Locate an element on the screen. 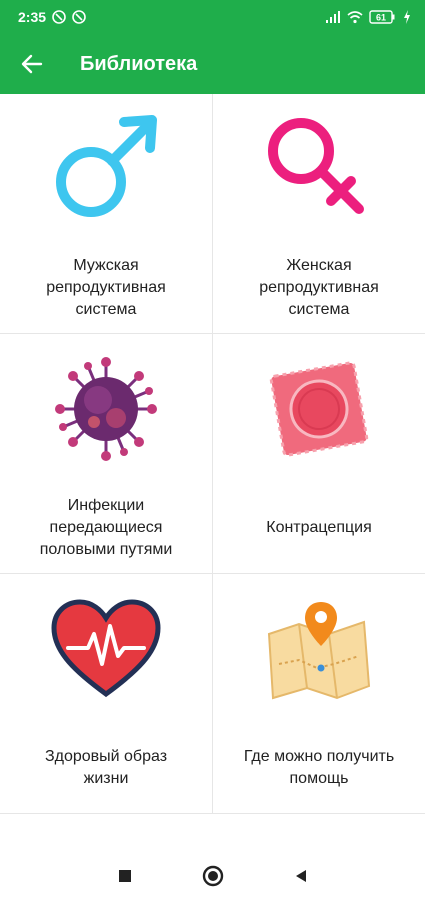 The height and width of the screenshot is (900, 425). app-bar: Библиотека is located at coordinates (212, 64).